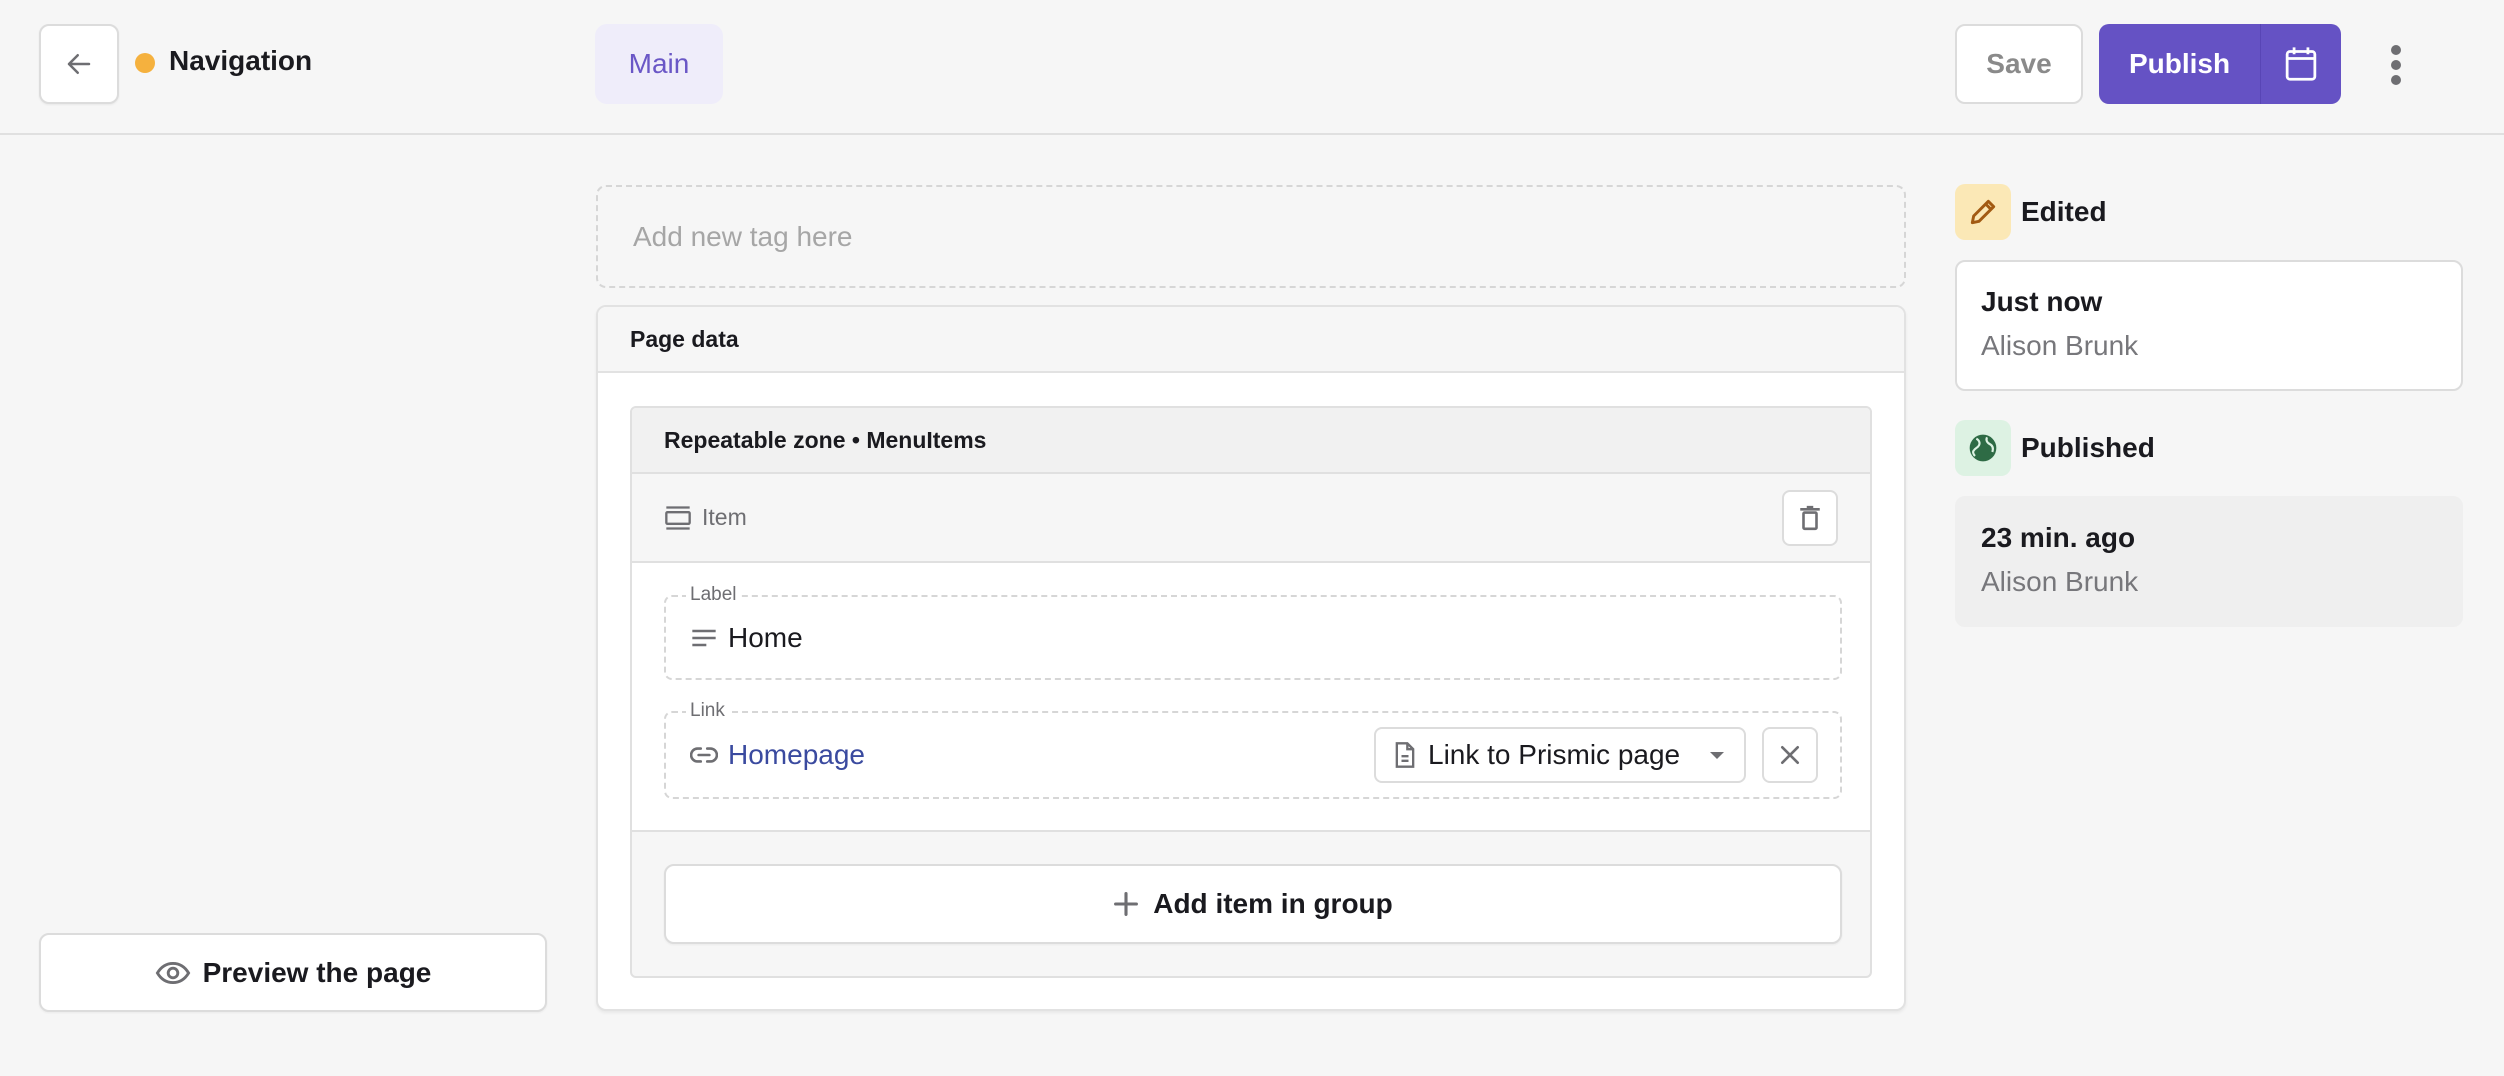  Describe the element at coordinates (2019, 64) in the screenshot. I see `save-button: Save` at that location.